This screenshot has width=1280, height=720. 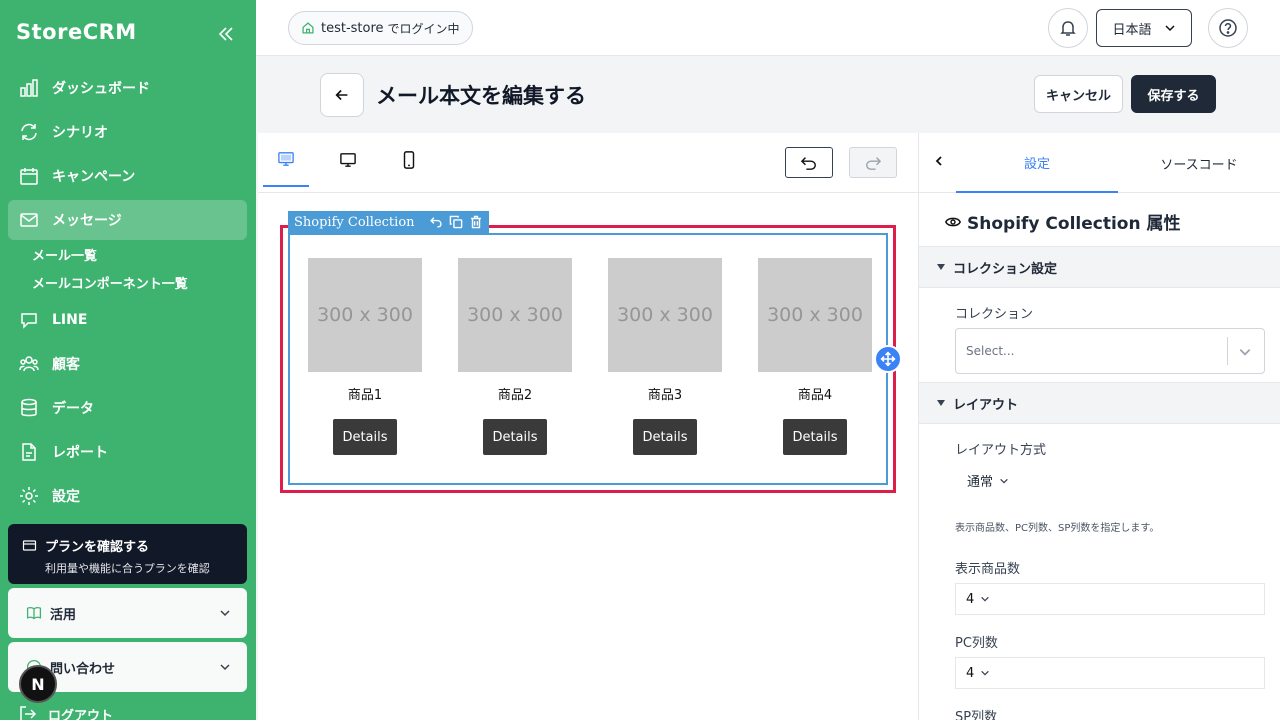 What do you see at coordinates (127, 364) in the screenshot?
I see `sidebar-item-customers: 顧客` at bounding box center [127, 364].